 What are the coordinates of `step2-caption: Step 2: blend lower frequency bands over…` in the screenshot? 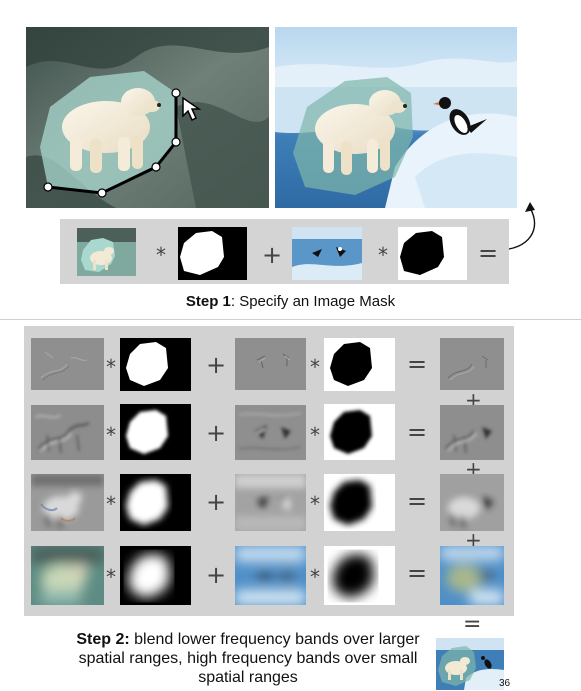 It's located at (248, 658).